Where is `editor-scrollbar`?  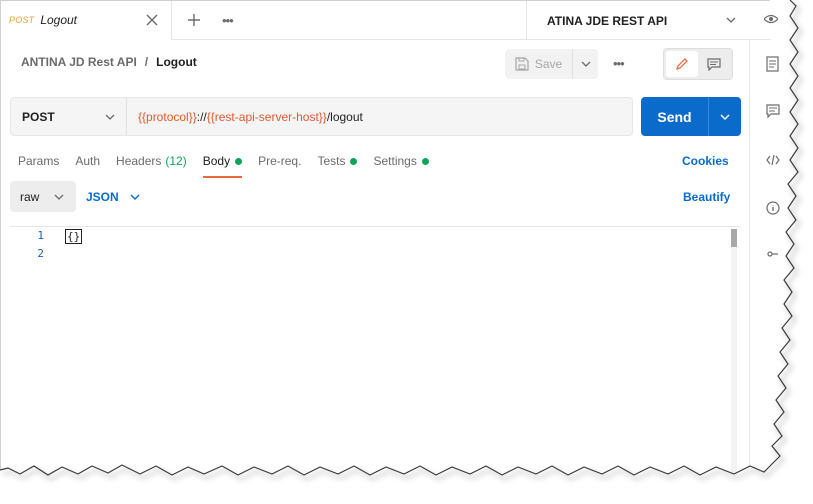
editor-scrollbar is located at coordinates (734, 354).